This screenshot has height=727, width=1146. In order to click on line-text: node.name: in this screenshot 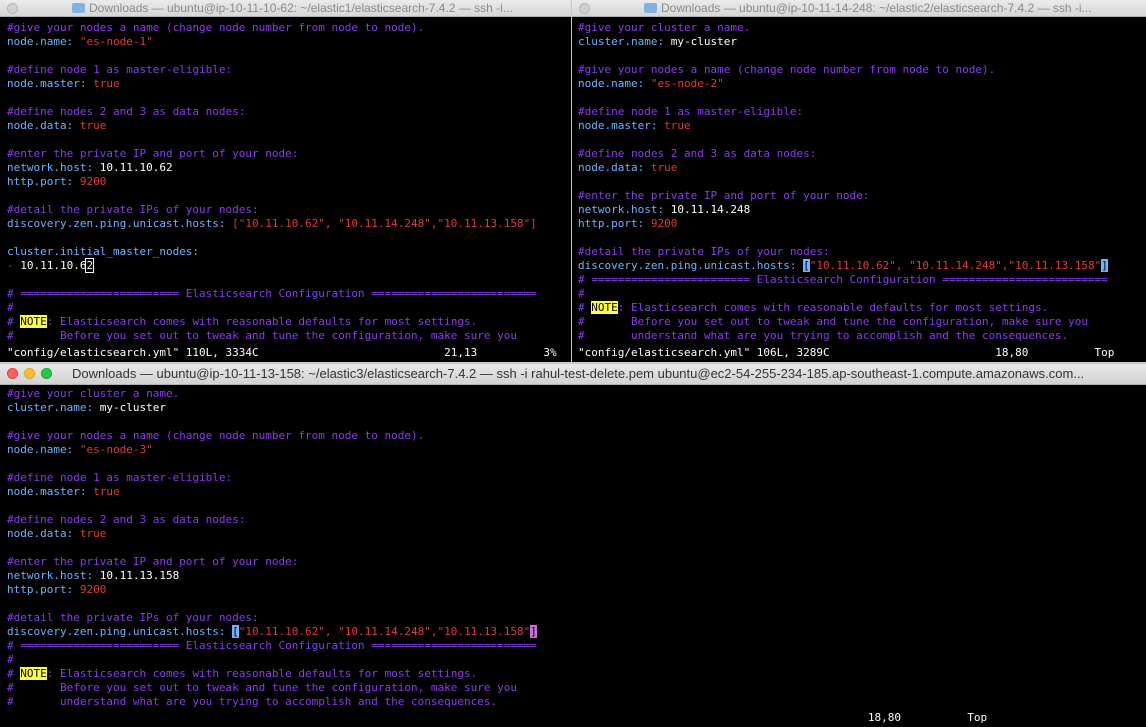, I will do `click(40, 449)`.